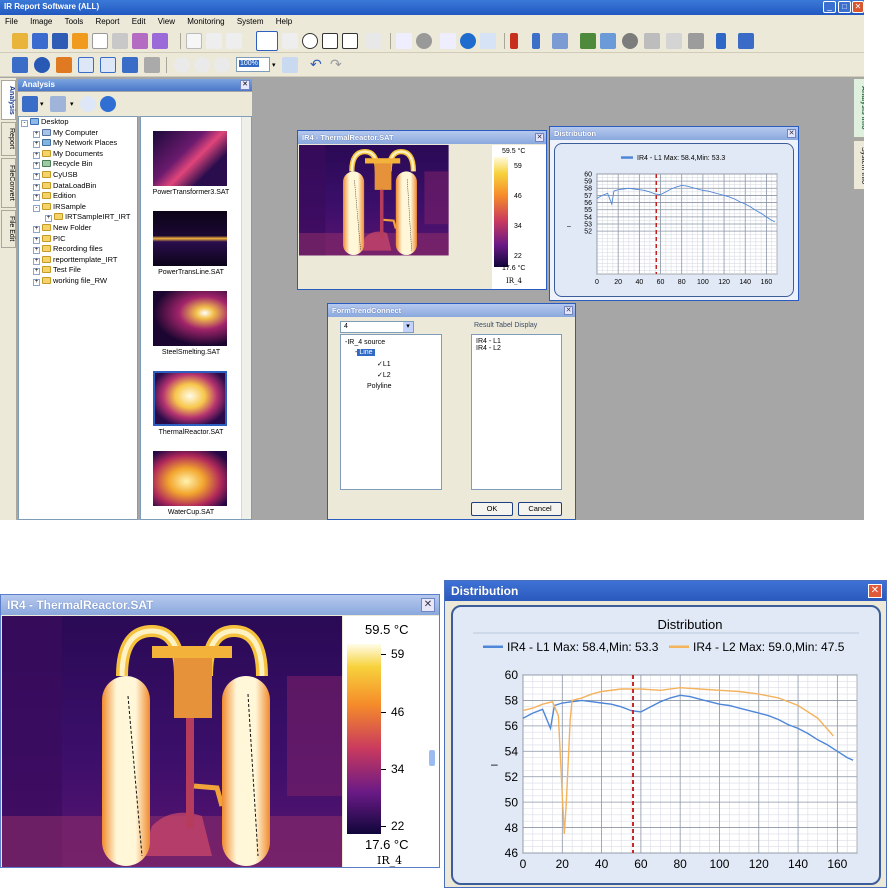  Describe the element at coordinates (540, 509) in the screenshot. I see `cancel-button: Cancel` at that location.